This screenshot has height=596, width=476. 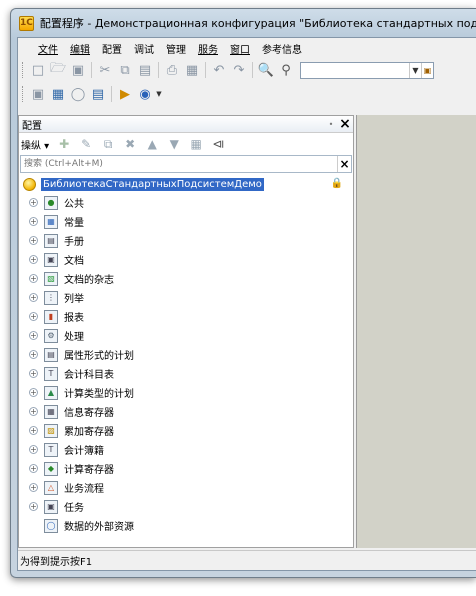 What do you see at coordinates (240, 48) in the screenshot?
I see `menu-item: 窗口` at bounding box center [240, 48].